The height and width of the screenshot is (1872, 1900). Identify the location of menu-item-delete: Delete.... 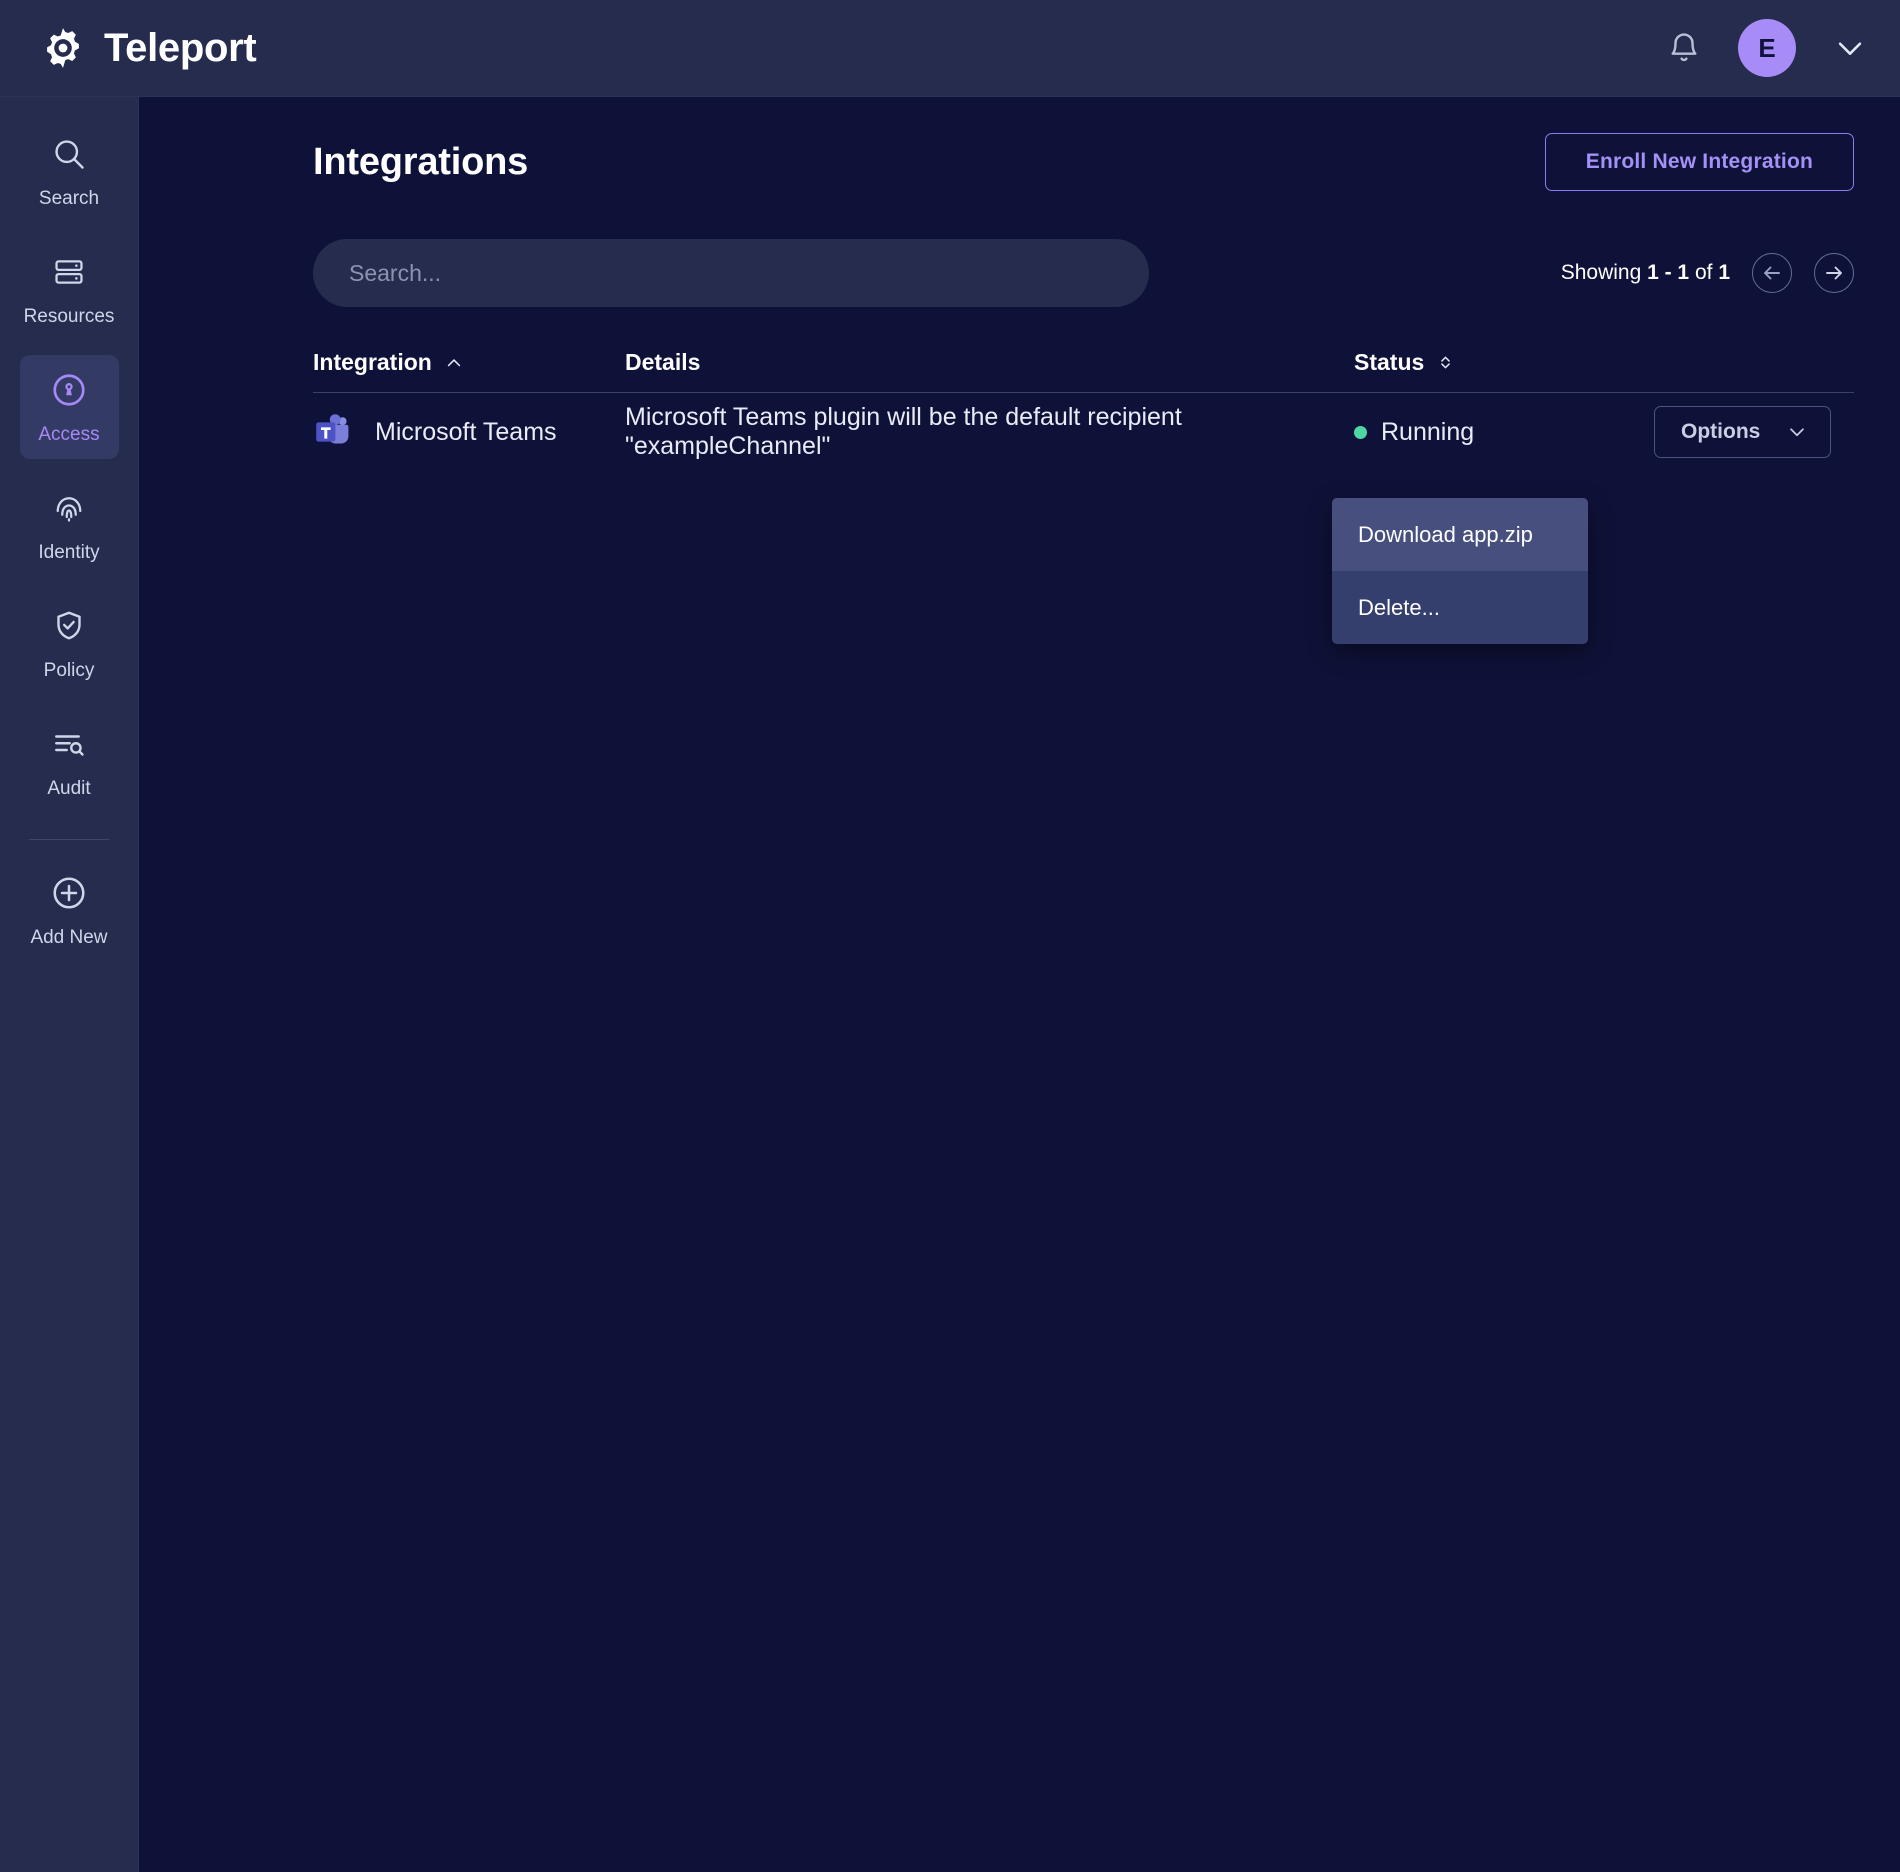
(1460, 607).